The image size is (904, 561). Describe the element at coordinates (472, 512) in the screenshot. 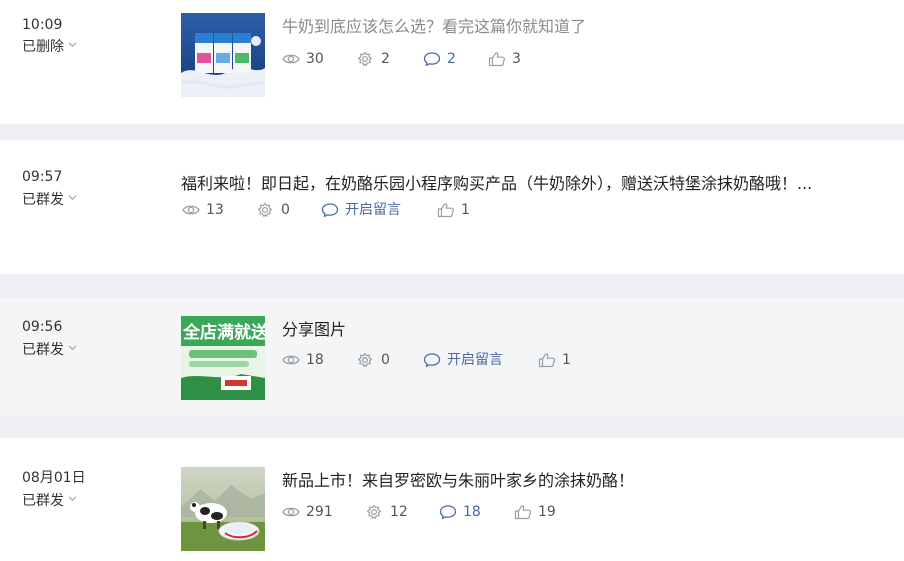

I see `comments-count: 18` at that location.